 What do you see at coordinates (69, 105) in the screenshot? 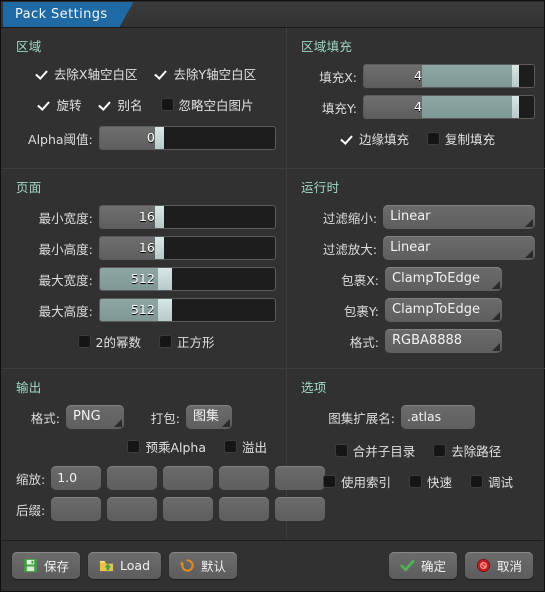
I see `checkbox-rotation-label: 旋转` at bounding box center [69, 105].